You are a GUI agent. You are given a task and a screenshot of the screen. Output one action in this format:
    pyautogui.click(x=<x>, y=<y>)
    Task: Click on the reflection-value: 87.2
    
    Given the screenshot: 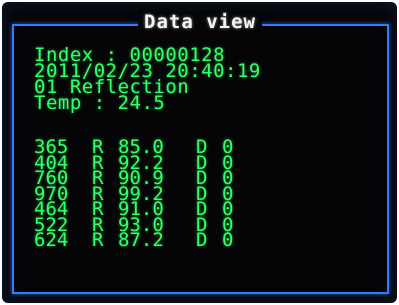 What is the action you would take?
    pyautogui.click(x=141, y=240)
    